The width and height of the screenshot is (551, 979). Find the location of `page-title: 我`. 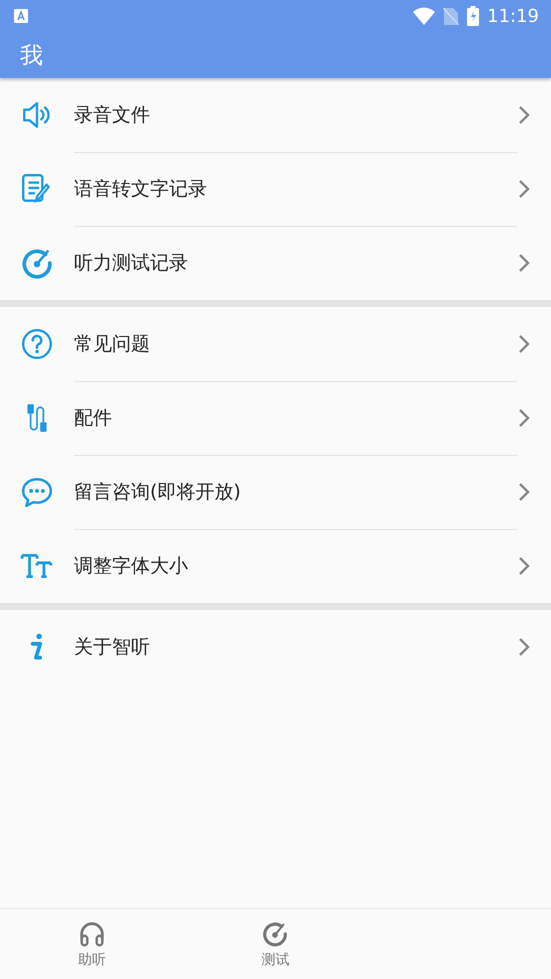

page-title: 我 is located at coordinates (31, 56).